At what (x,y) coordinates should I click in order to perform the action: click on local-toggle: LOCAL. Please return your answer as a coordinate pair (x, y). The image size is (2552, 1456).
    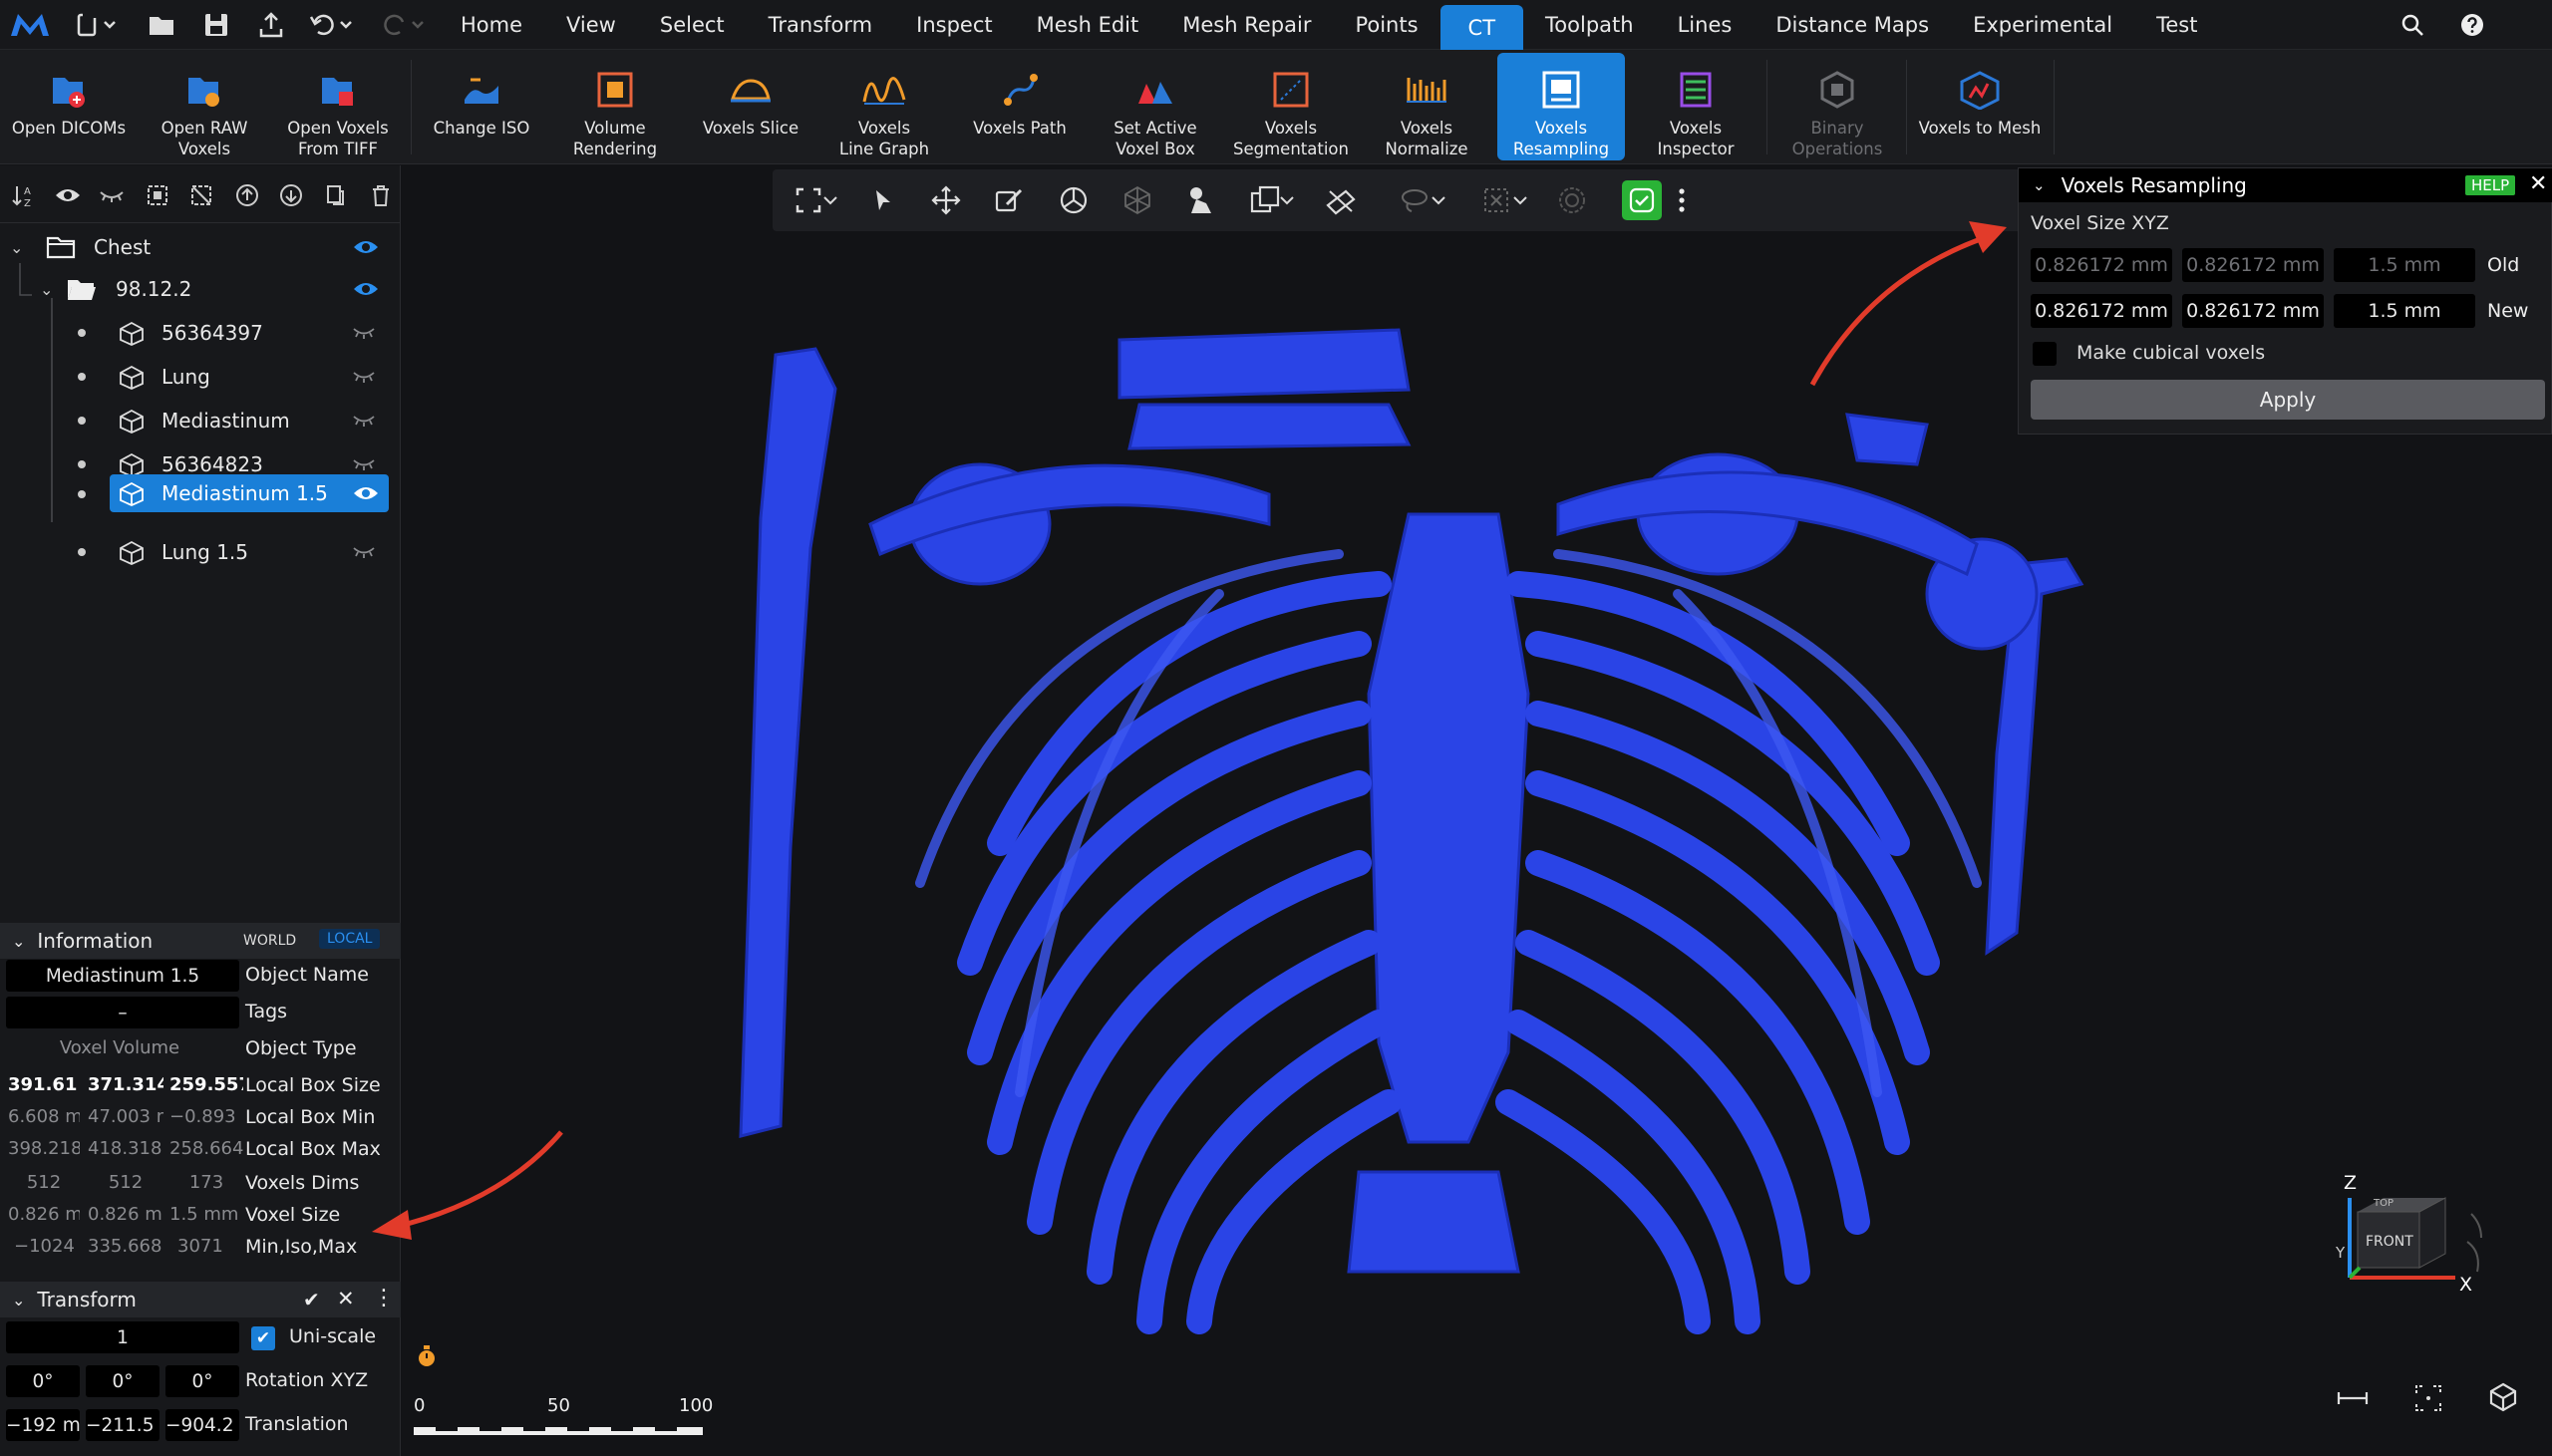
    Looking at the image, I should click on (350, 939).